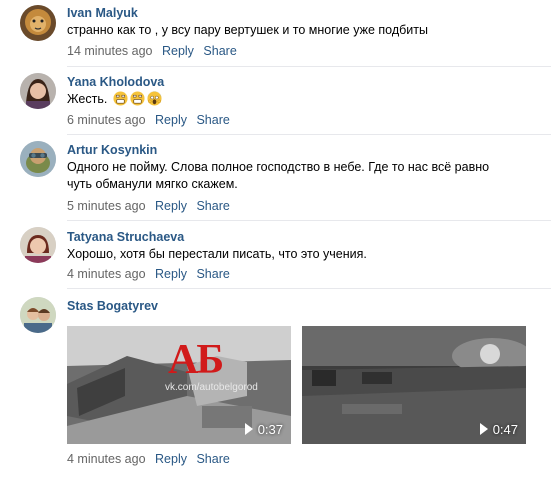 The width and height of the screenshot is (551, 479). Describe the element at coordinates (112, 306) in the screenshot. I see `comment-author: Stas Bogatyrev` at that location.